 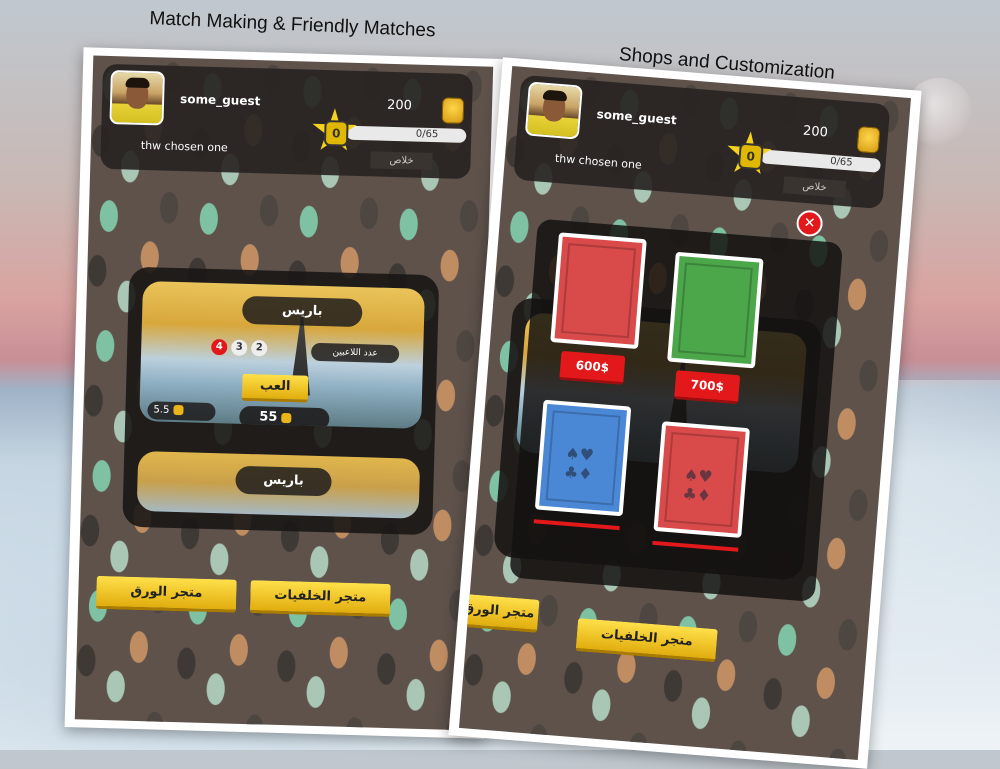 I want to click on city-card-paris-2: باريس, so click(x=278, y=484).